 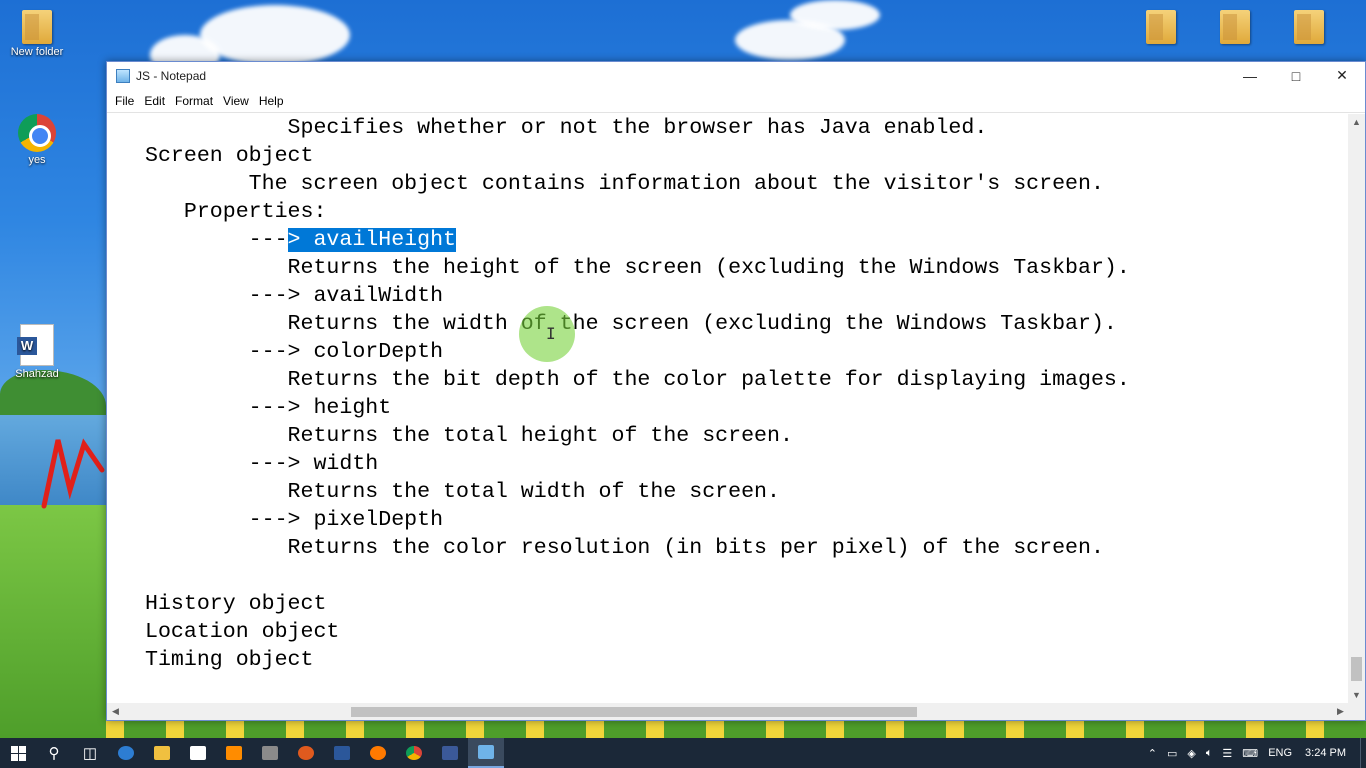 I want to click on desktop-icon-word-doc: W Shahzad, so click(x=37, y=352).